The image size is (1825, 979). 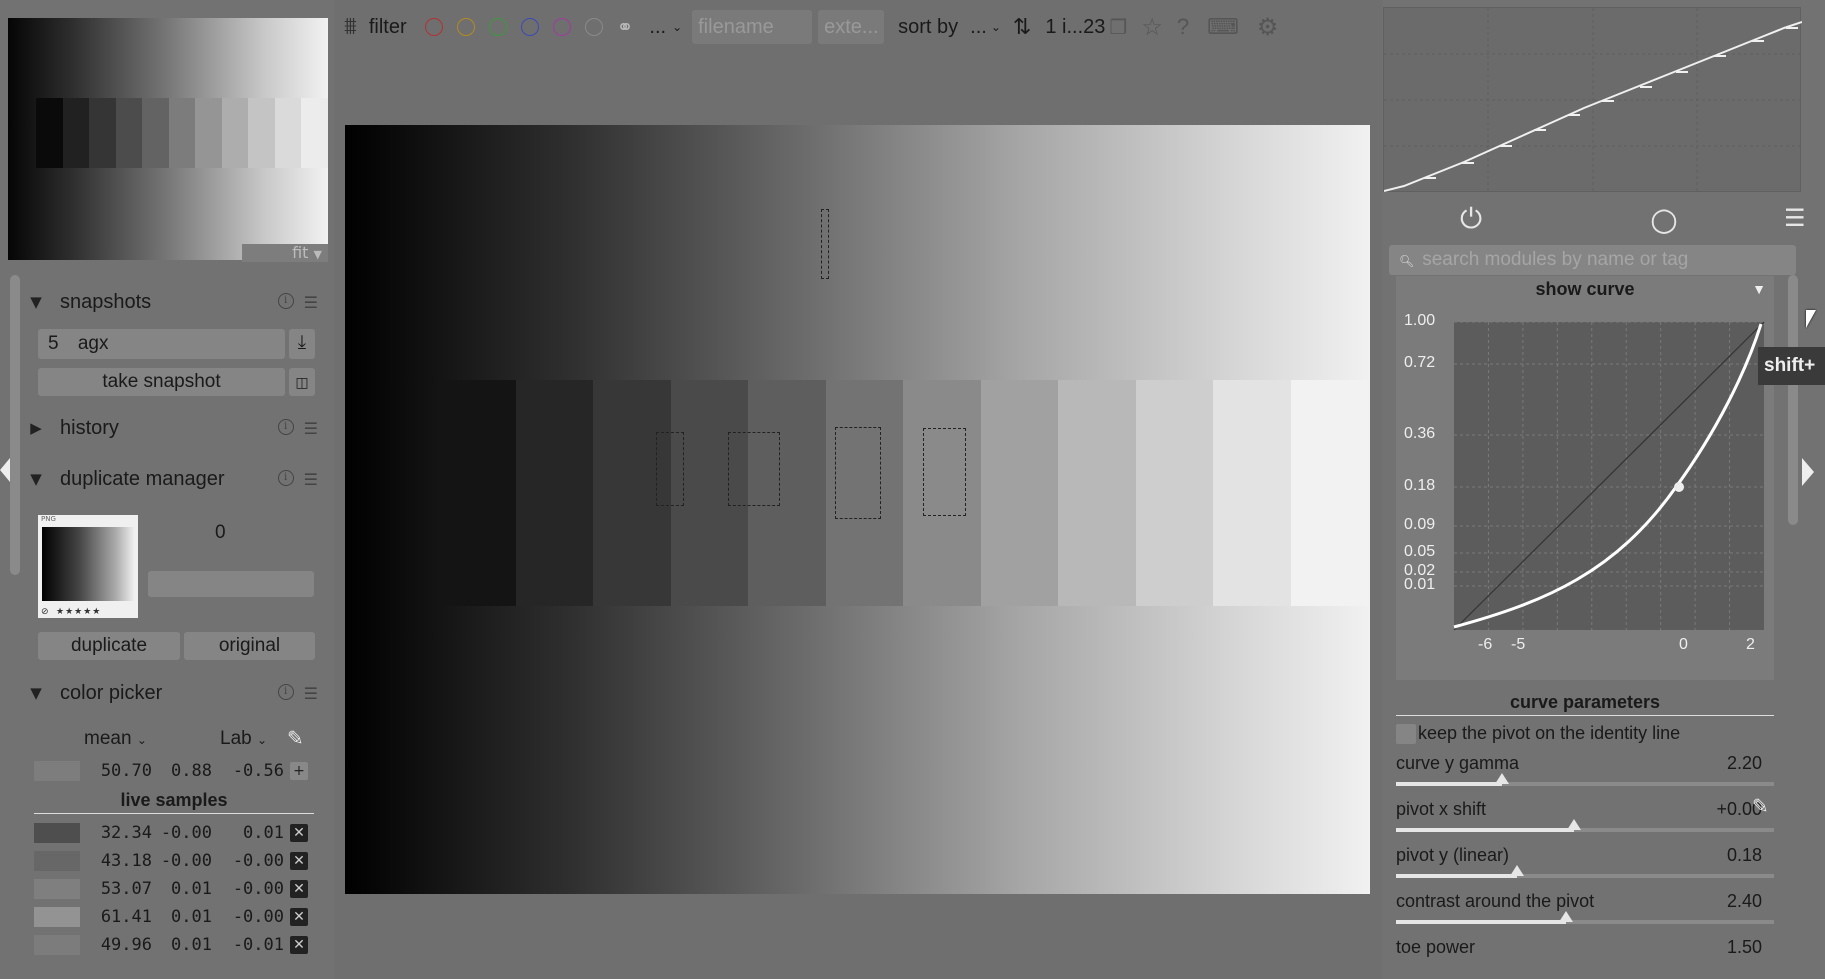 What do you see at coordinates (45, 612) in the screenshot?
I see `reject-icon: ⊘` at bounding box center [45, 612].